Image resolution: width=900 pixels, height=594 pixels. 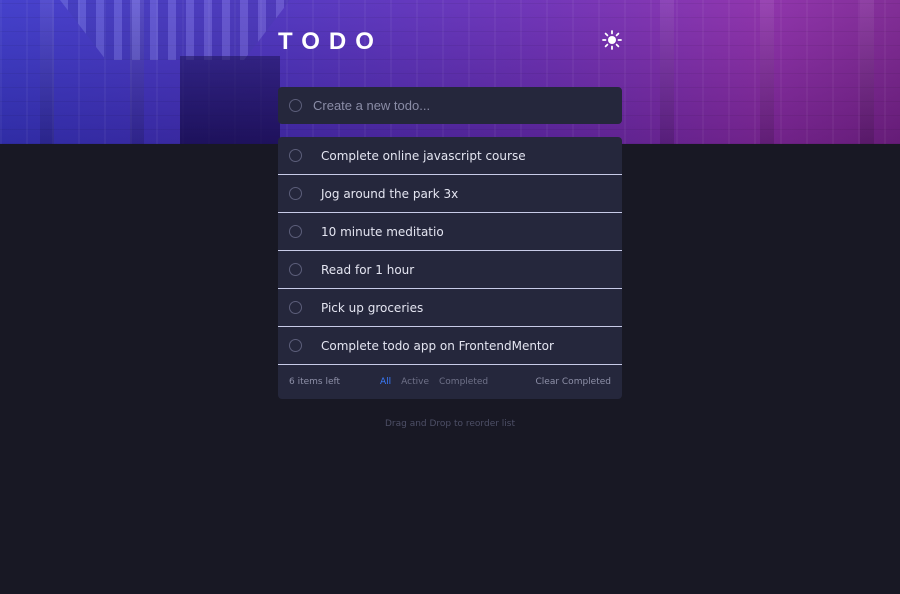 I want to click on todo-text: Read for 1 hour, so click(x=368, y=269).